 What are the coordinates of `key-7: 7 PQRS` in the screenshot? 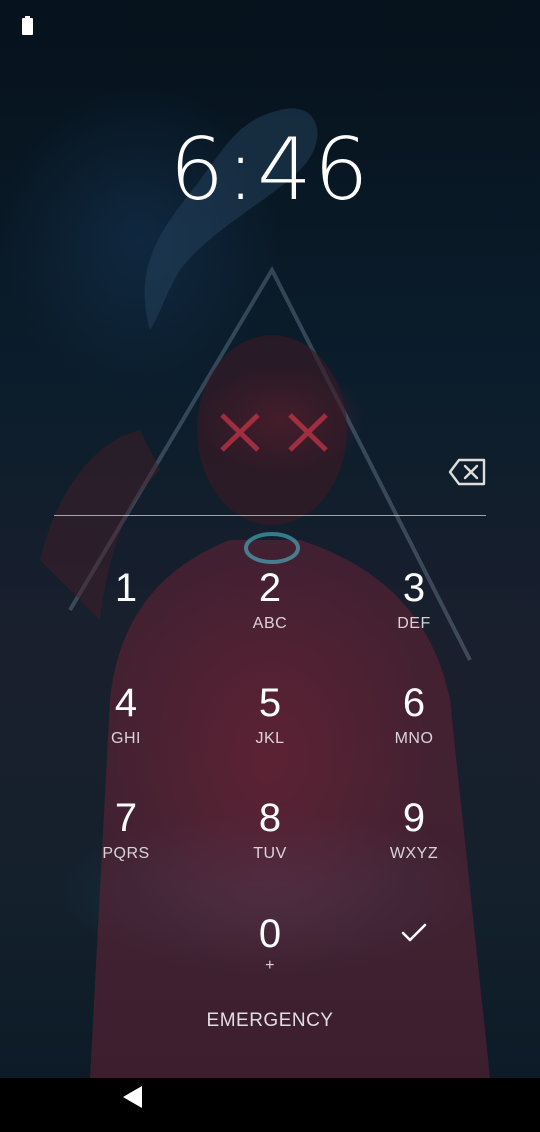 It's located at (126, 845).